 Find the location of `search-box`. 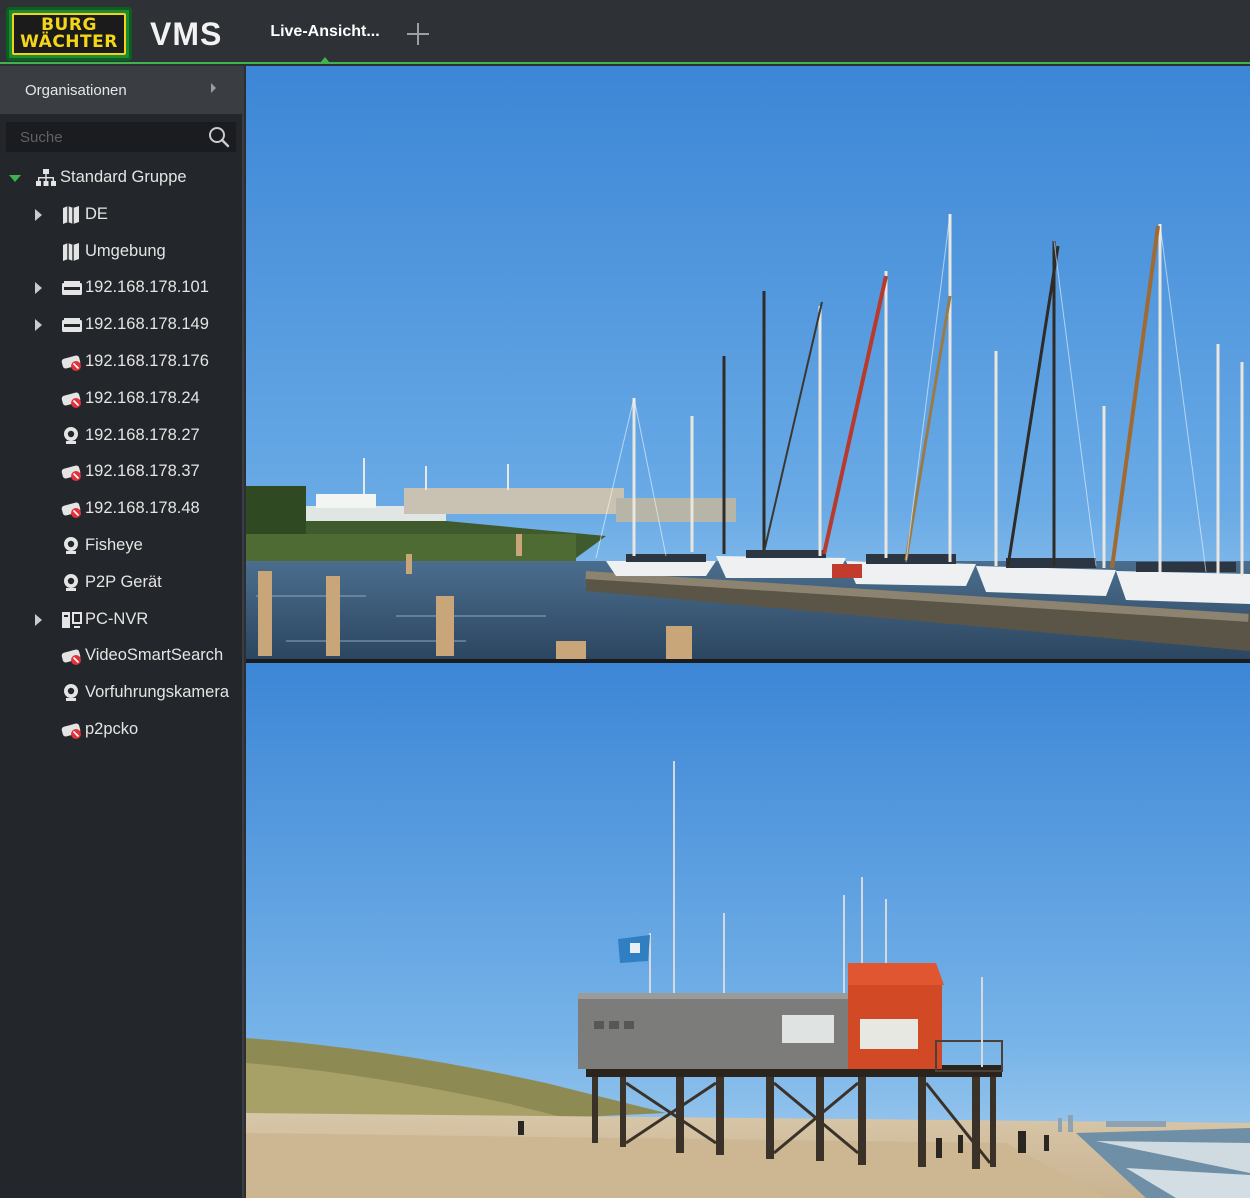

search-box is located at coordinates (121, 137).